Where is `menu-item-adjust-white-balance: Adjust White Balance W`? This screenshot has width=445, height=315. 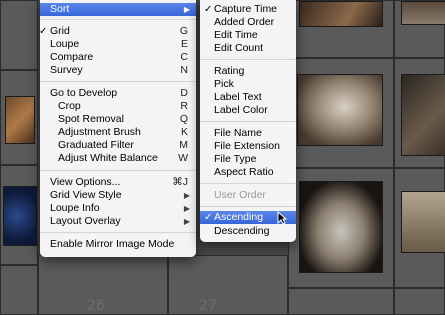
menu-item-adjust-white-balance: Adjust White Balance W is located at coordinates (118, 158).